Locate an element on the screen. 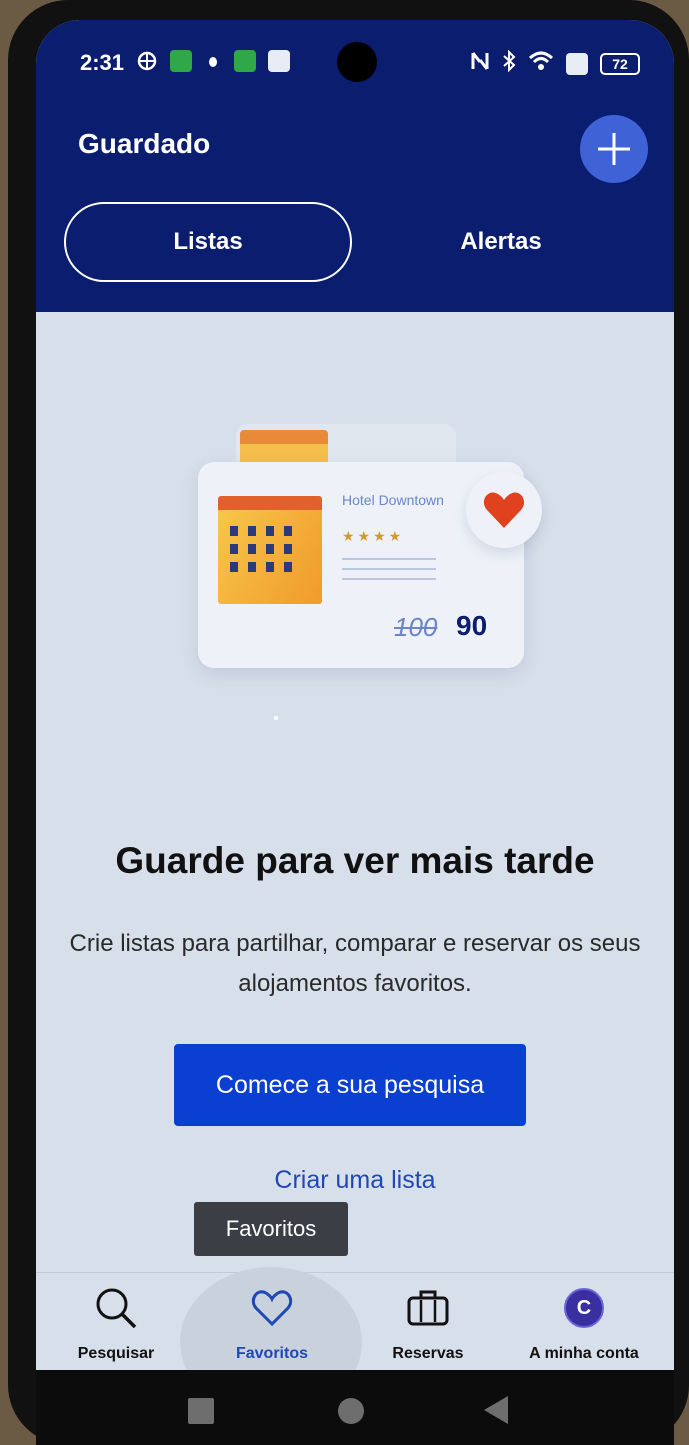 The height and width of the screenshot is (1445, 689). nav-reservas: Reservas is located at coordinates (428, 1324).